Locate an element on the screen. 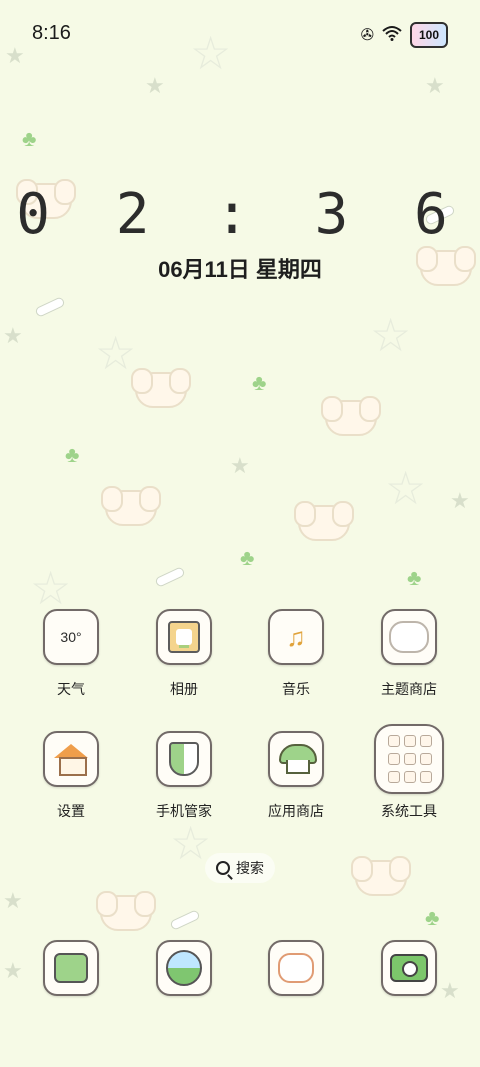 This screenshot has width=480, height=1067. app-settings: 设置 is located at coordinates (71, 776).